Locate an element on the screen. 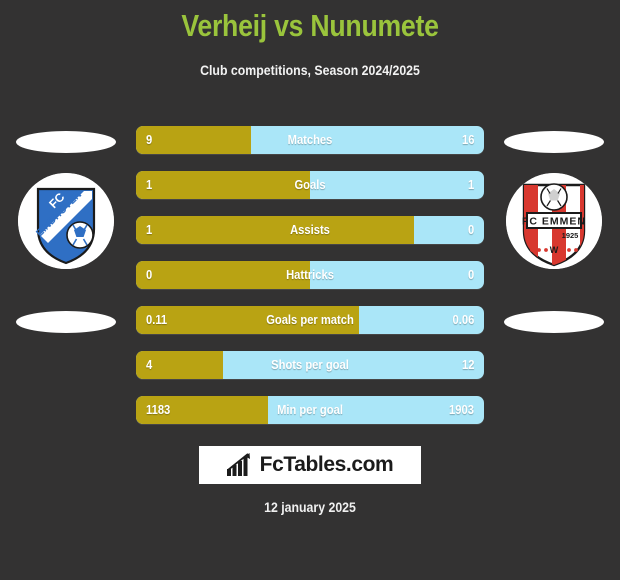  stat-label: Goals per match is located at coordinates (310, 319).